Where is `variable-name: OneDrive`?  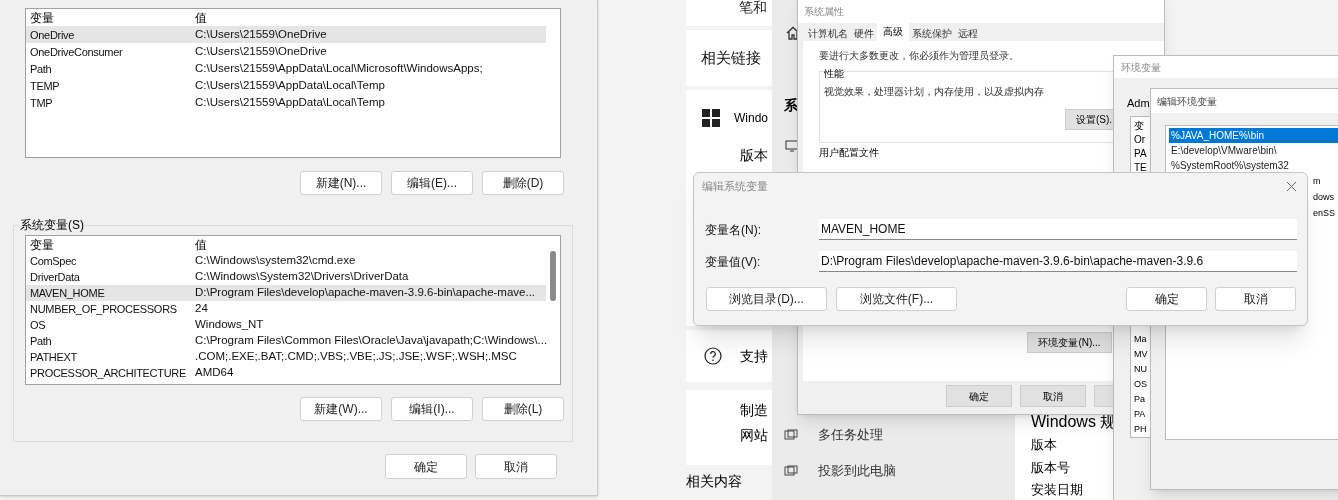
variable-name: OneDrive is located at coordinates (52, 34).